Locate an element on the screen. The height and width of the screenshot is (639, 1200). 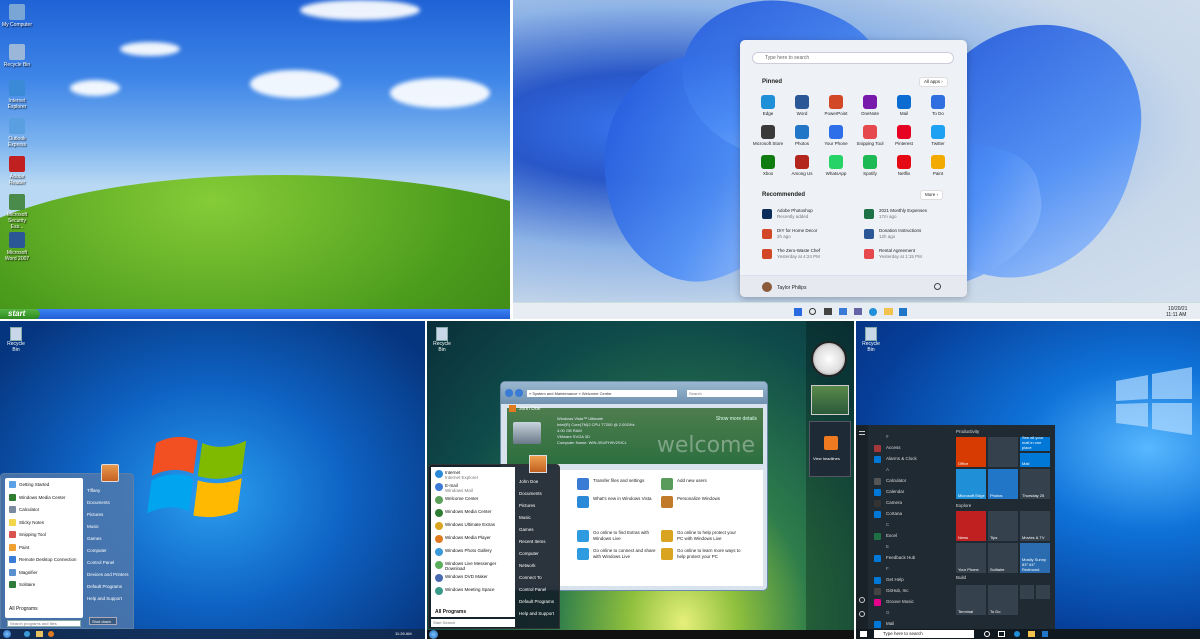
start-menu-item: Windows DVD Maker is located at coordinates (473, 578).